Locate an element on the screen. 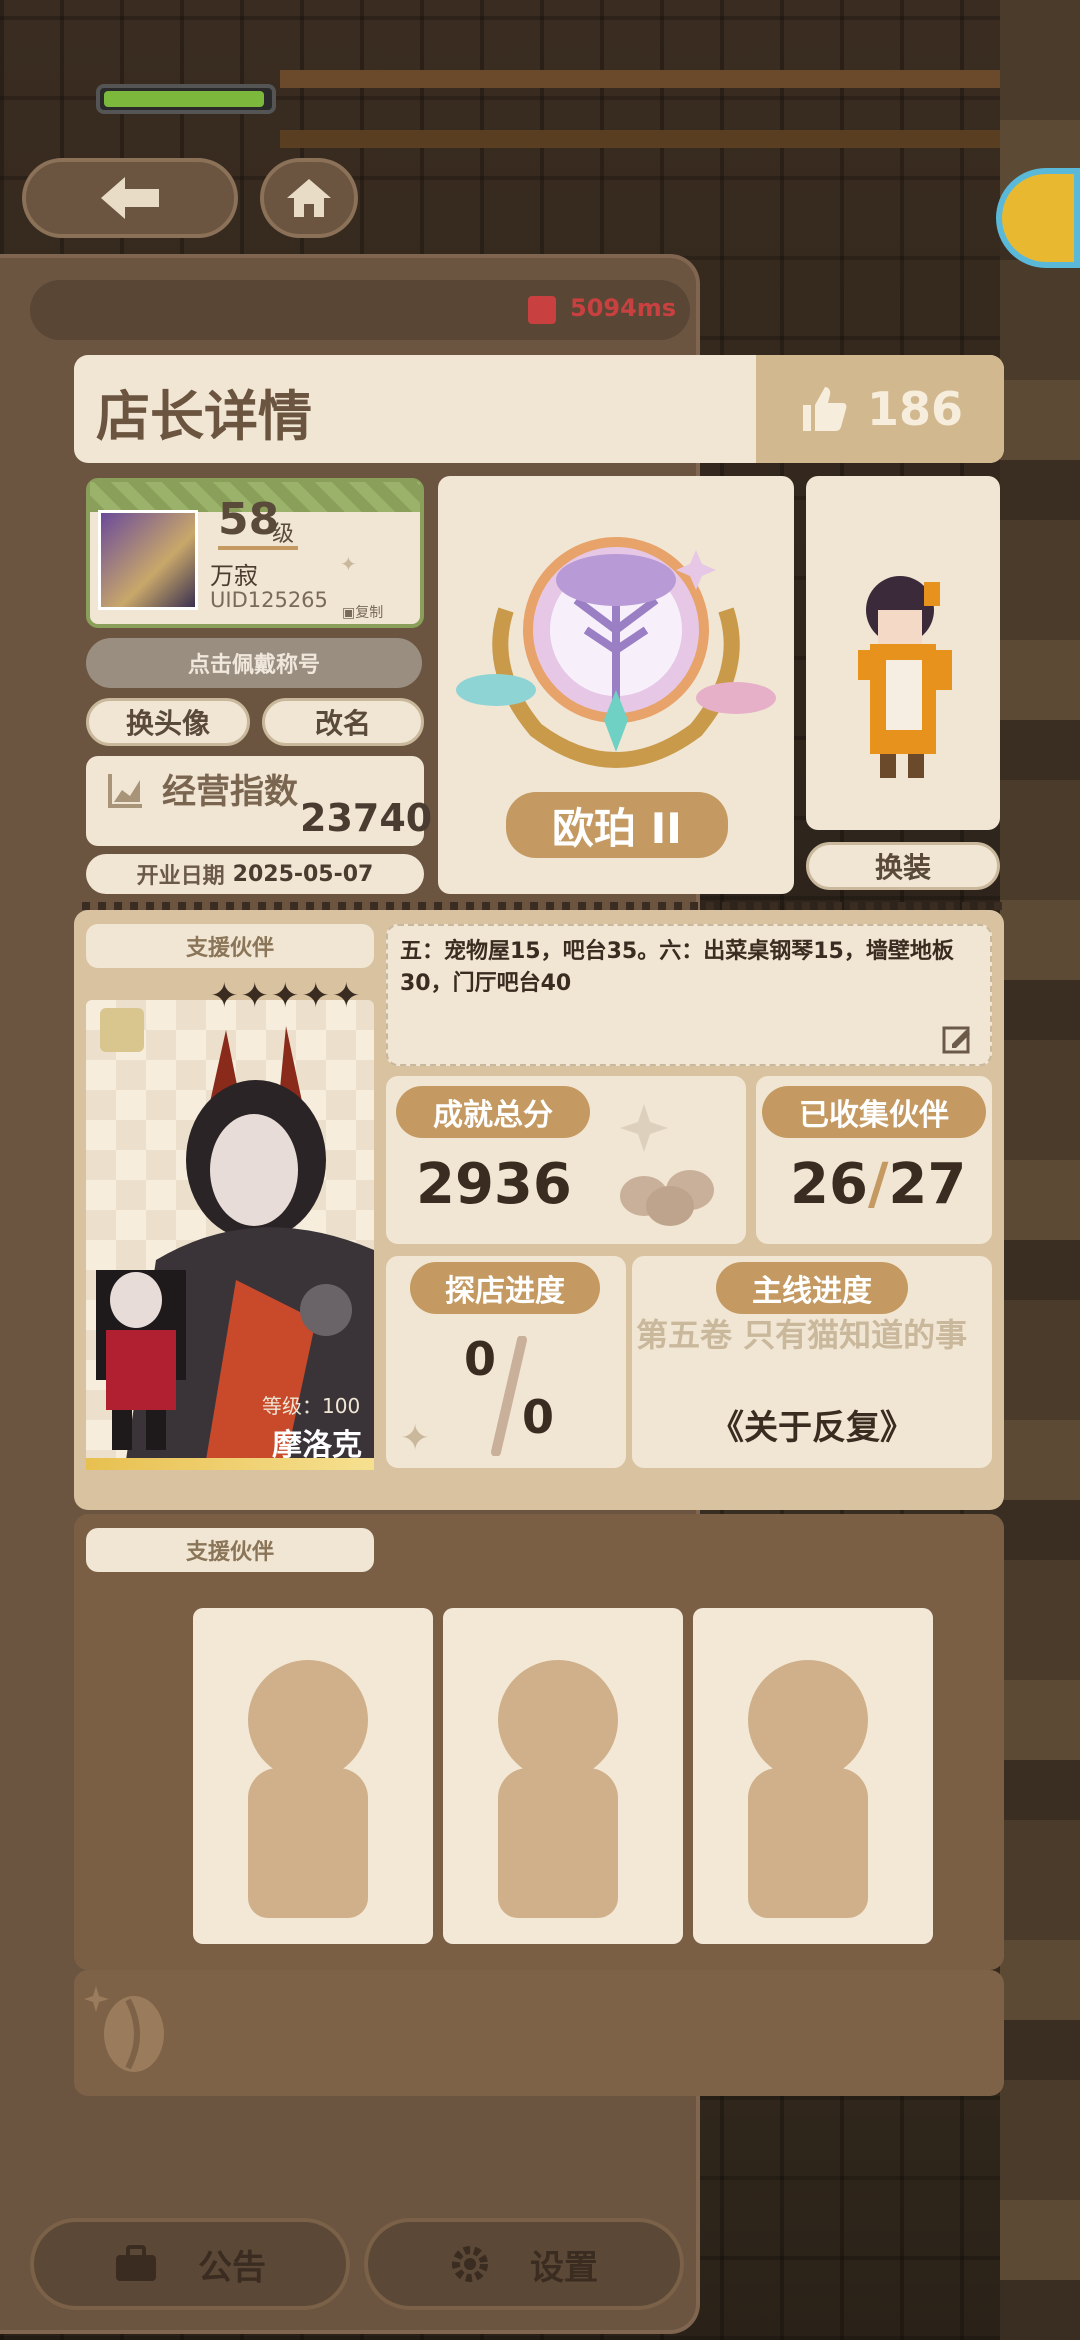 The width and height of the screenshot is (1080, 2340). energy-bar-fill is located at coordinates (184, 99).